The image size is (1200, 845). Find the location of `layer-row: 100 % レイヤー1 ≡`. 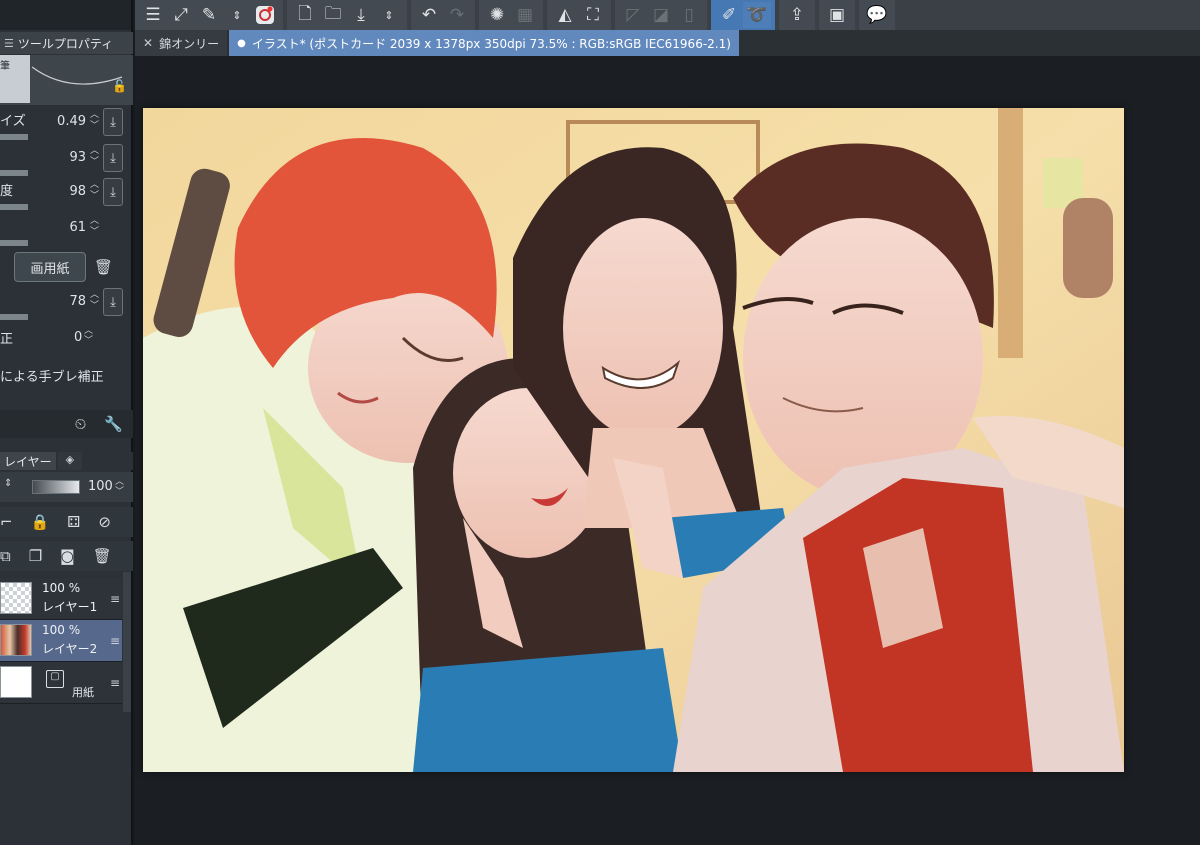

layer-row: 100 % レイヤー1 ≡ is located at coordinates (61, 599).